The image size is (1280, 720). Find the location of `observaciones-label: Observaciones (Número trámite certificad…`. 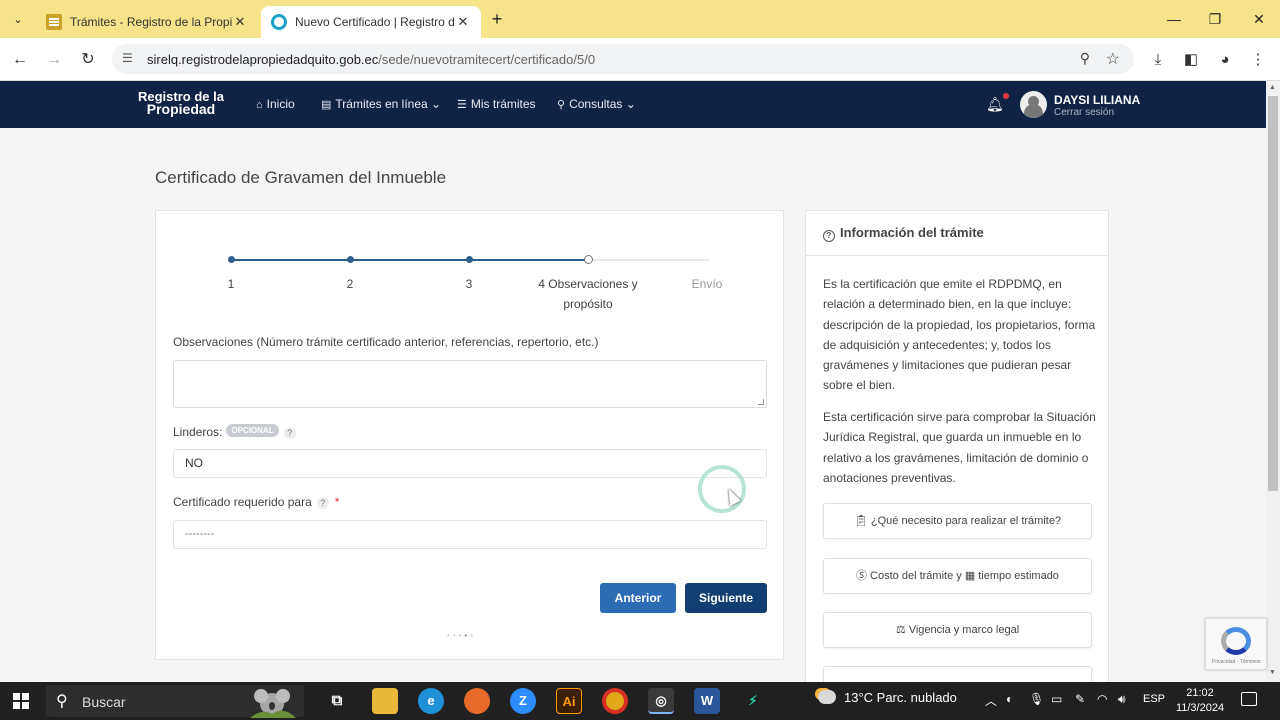

observaciones-label: Observaciones (Número trámite certificad… is located at coordinates (386, 342).